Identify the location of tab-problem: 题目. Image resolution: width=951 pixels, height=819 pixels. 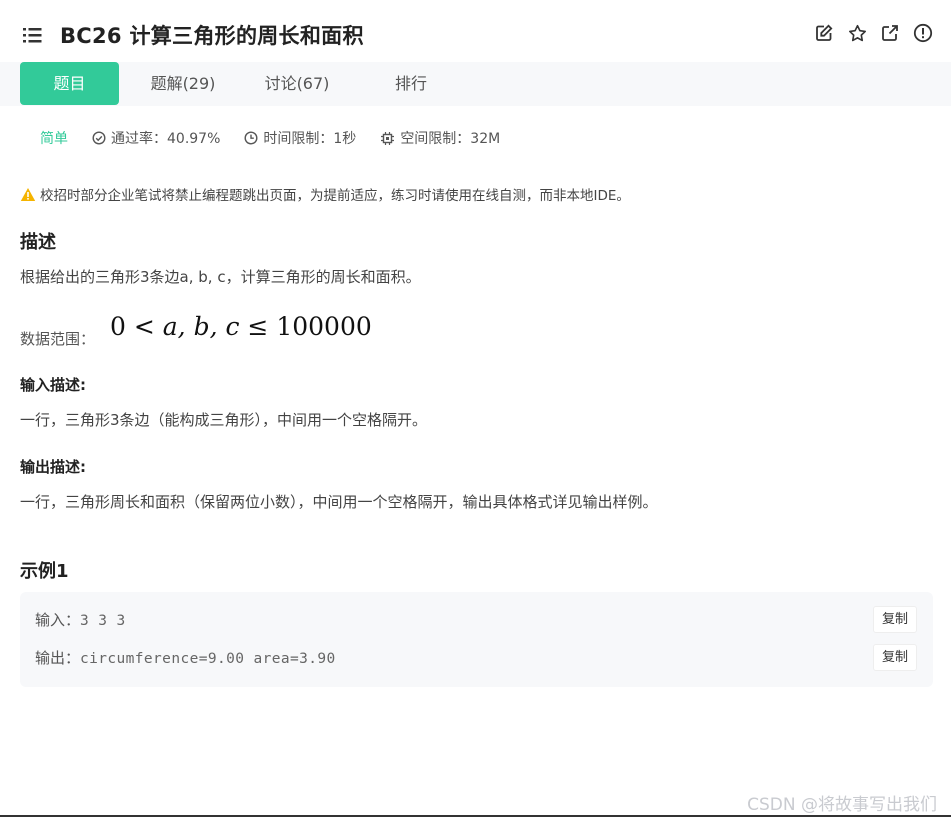
(69, 83).